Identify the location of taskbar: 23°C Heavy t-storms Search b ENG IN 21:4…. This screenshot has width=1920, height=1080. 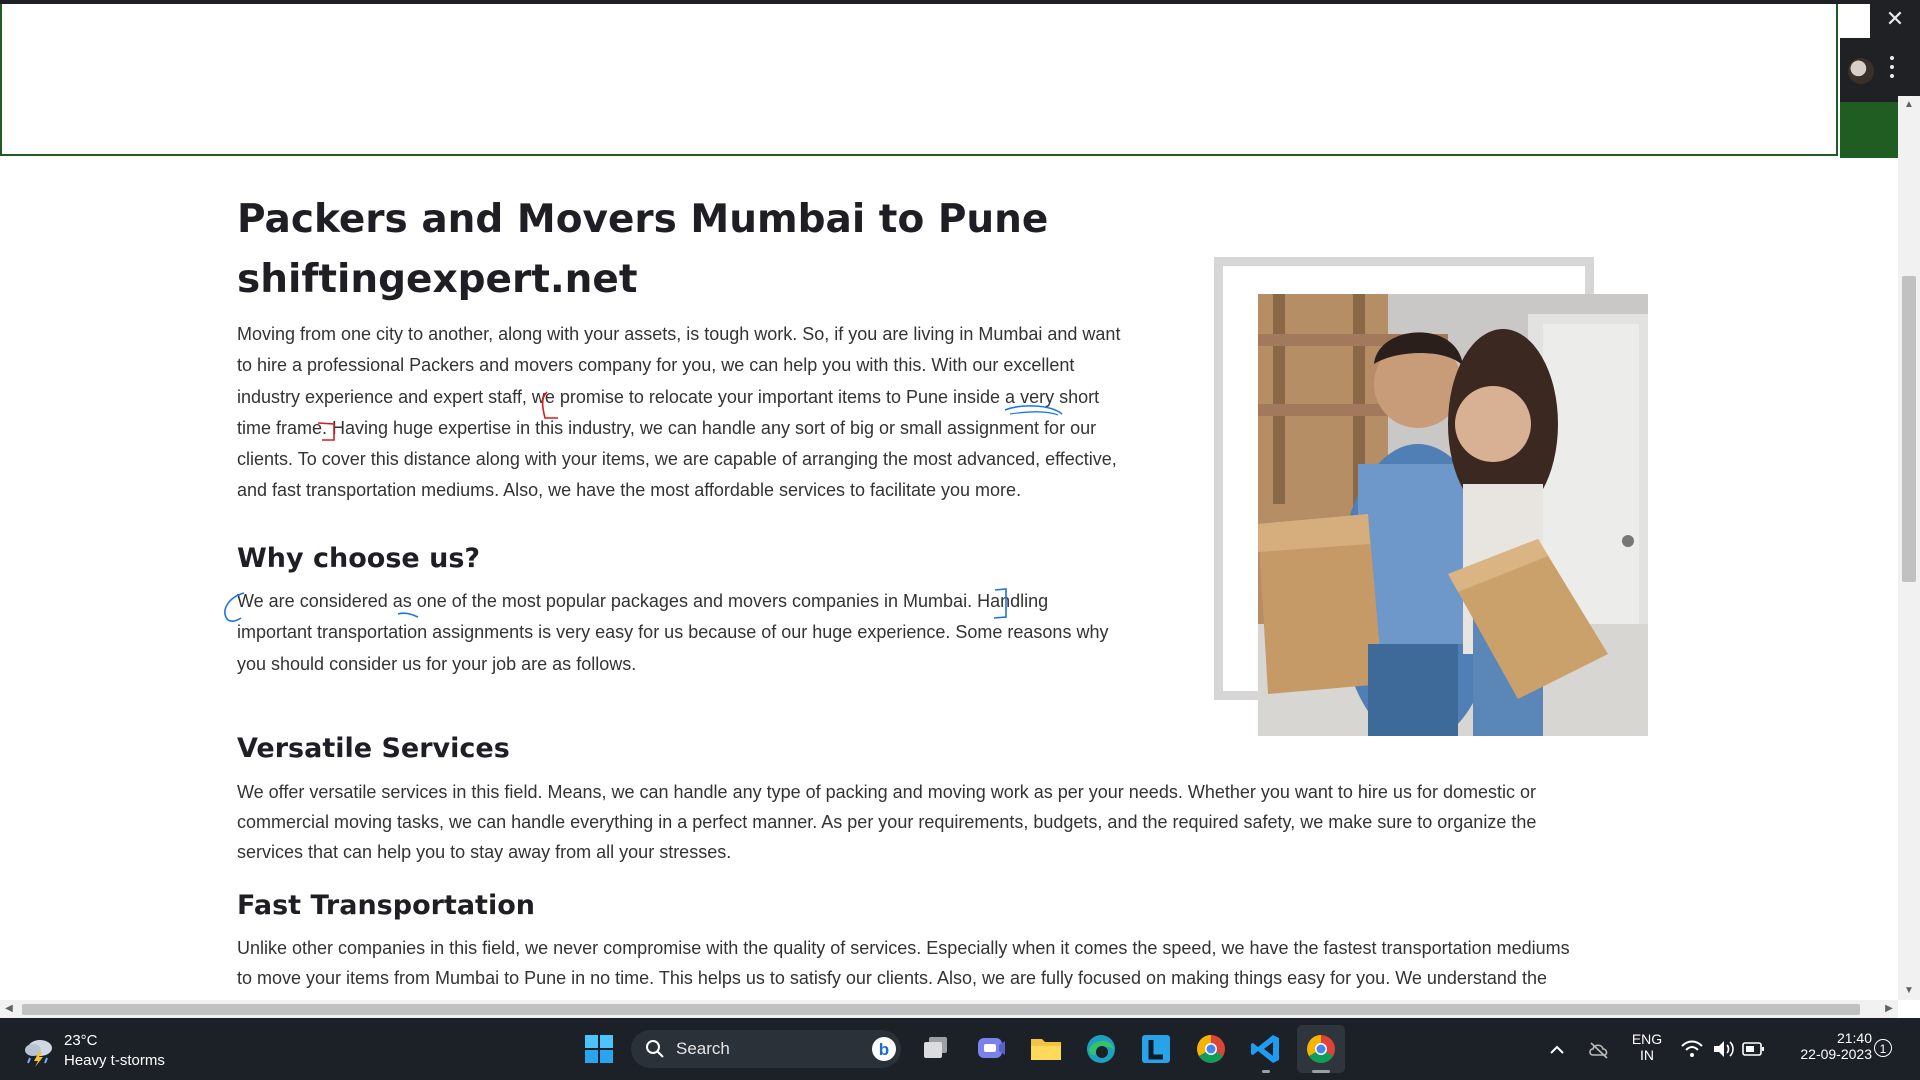
(960, 1049).